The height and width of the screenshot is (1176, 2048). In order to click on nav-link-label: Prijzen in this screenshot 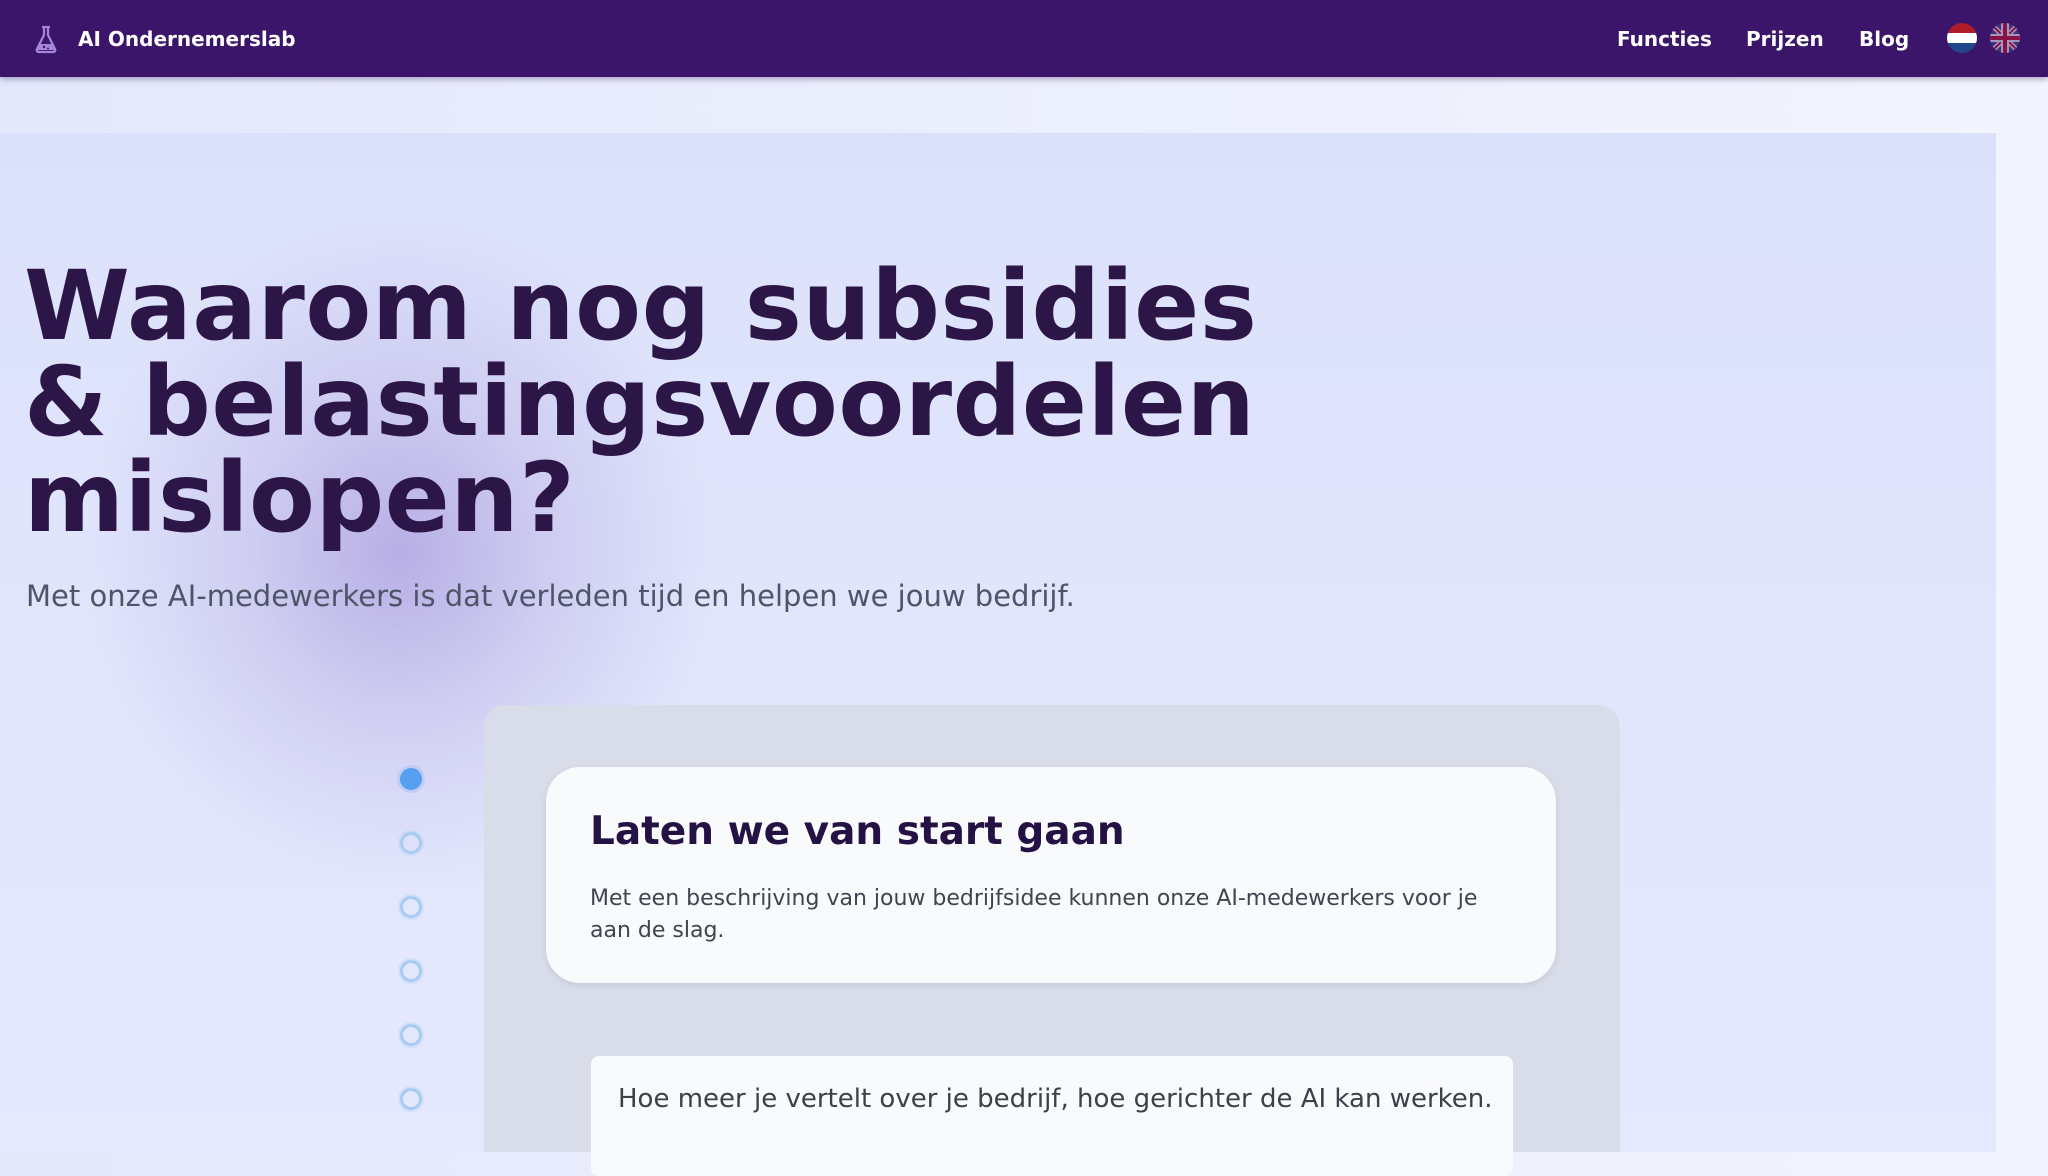, I will do `click(1785, 38)`.